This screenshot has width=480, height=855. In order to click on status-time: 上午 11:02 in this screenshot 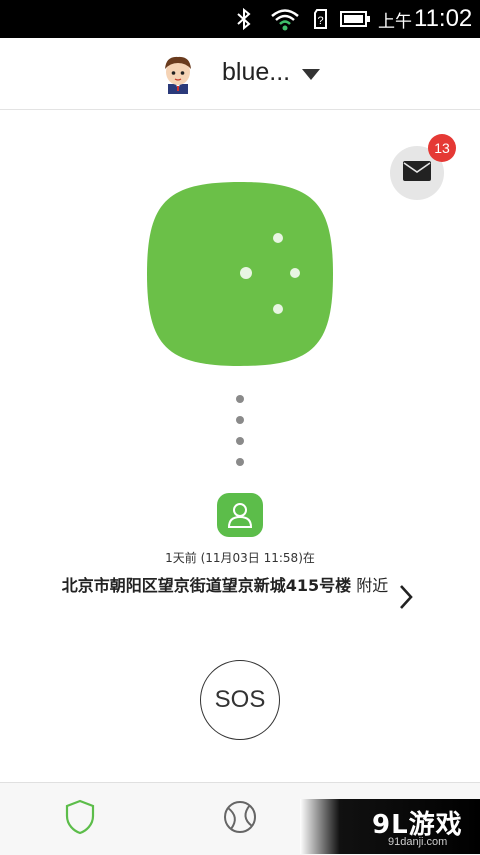, I will do `click(425, 19)`.